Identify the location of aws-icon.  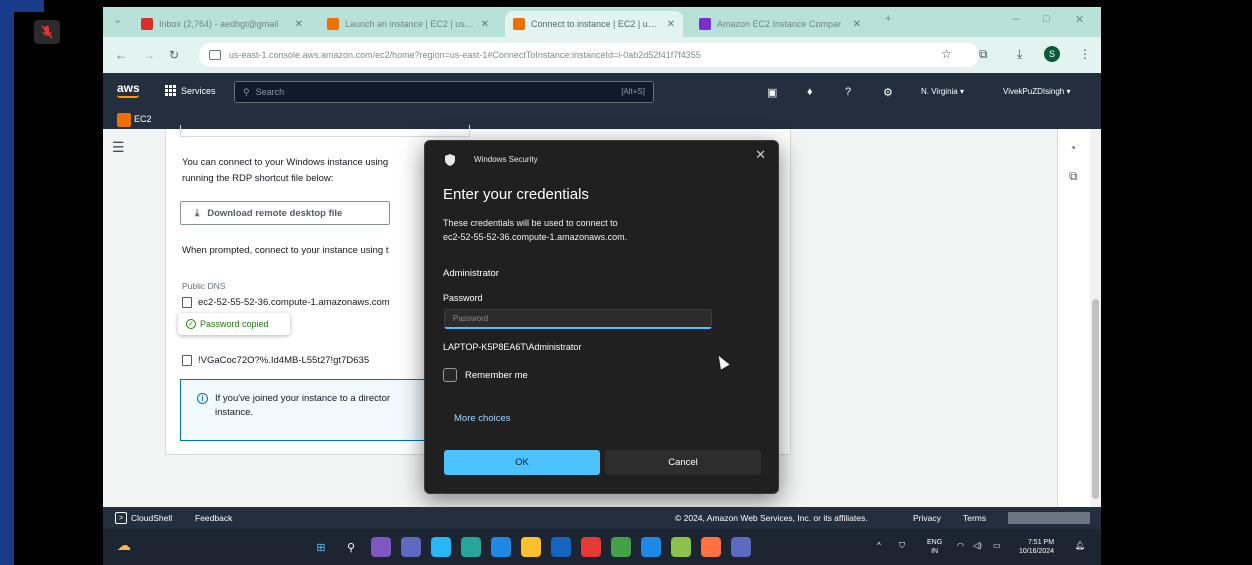
(333, 24).